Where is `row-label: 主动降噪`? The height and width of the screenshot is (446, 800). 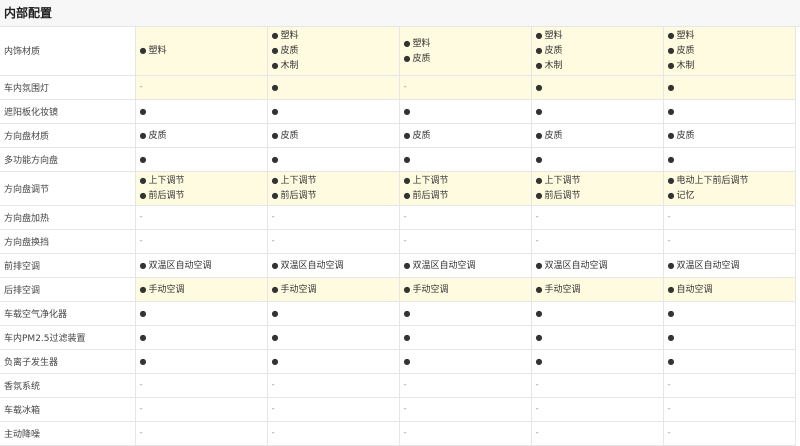
row-label: 主动降噪 is located at coordinates (68, 433).